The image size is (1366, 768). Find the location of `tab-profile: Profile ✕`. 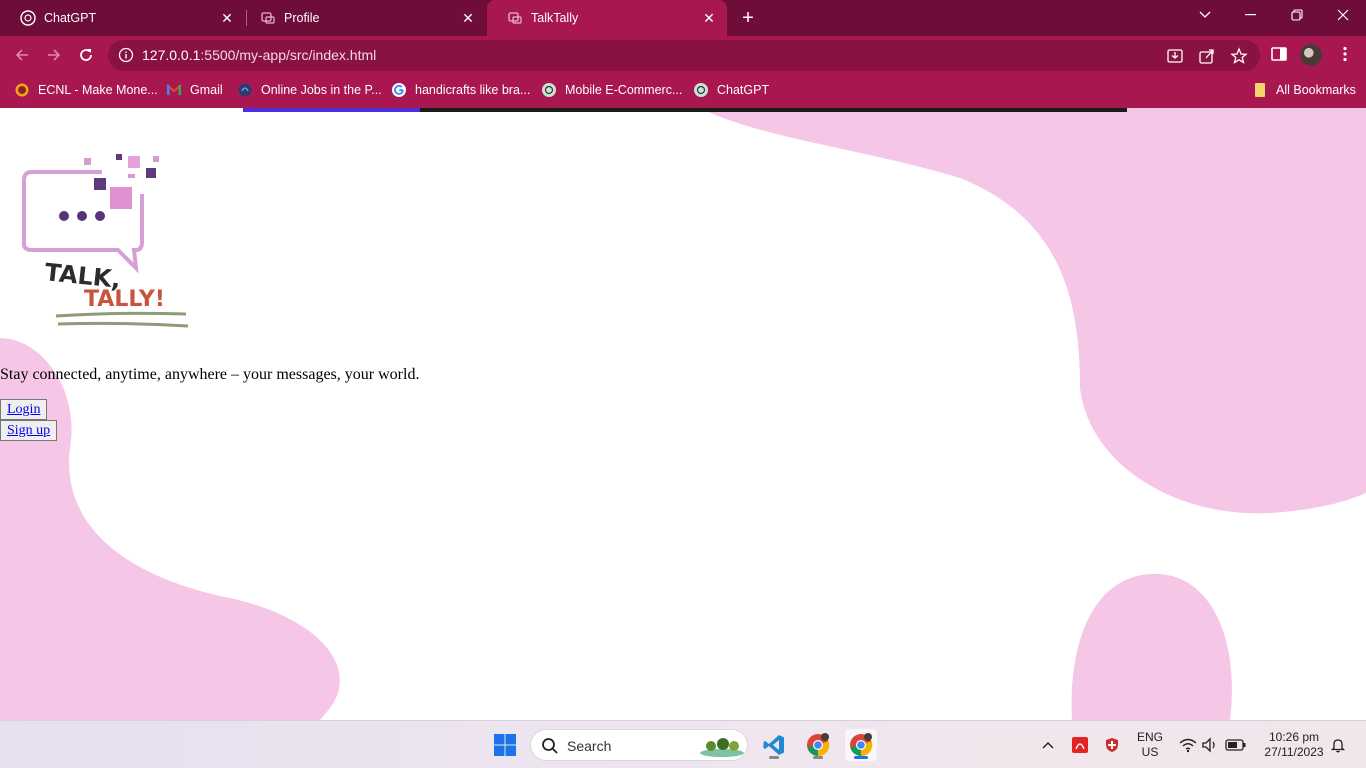

tab-profile: Profile ✕ is located at coordinates (363, 18).